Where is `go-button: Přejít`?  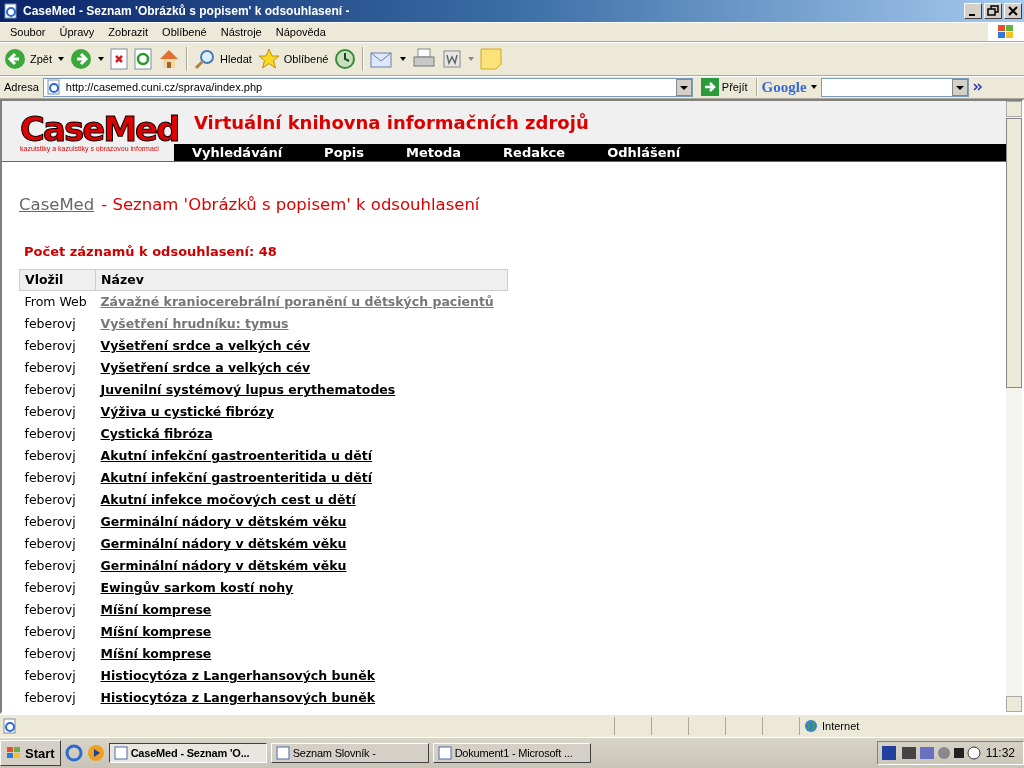 go-button: Přejít is located at coordinates (724, 87).